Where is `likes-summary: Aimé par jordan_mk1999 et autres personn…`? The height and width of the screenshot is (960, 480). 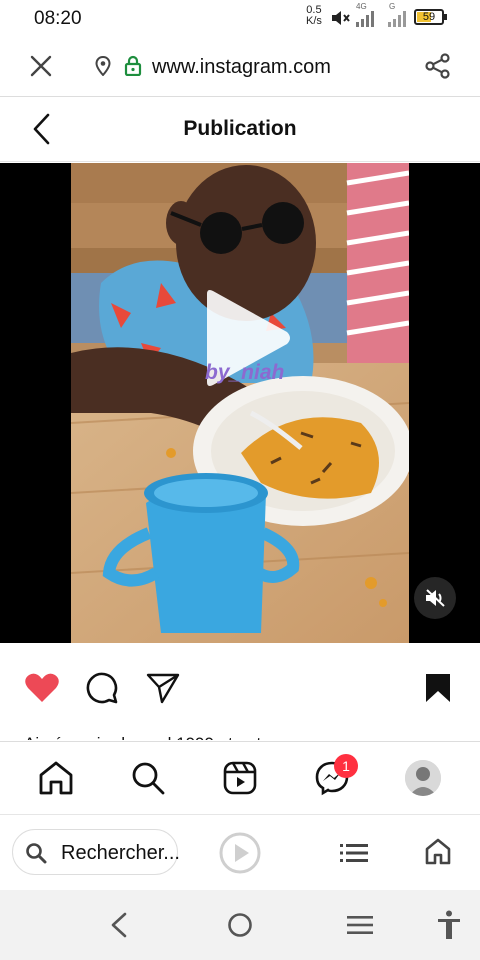
likes-summary: Aimé par jordan_mk1999 et autres personn… is located at coordinates (249, 733).